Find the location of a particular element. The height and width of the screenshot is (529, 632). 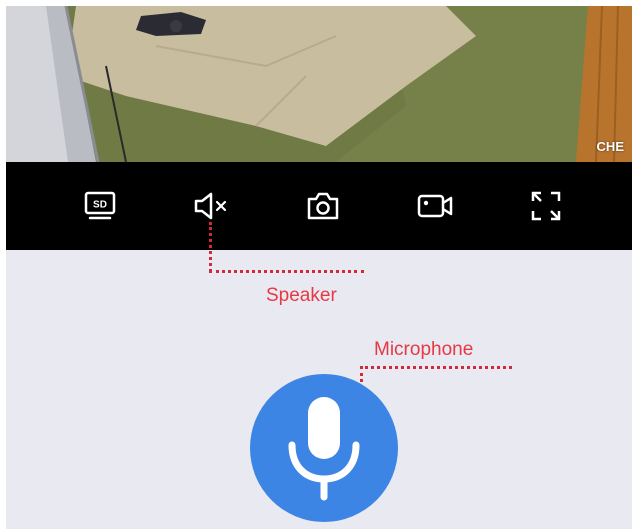

sd-icon: SD is located at coordinates (100, 205).